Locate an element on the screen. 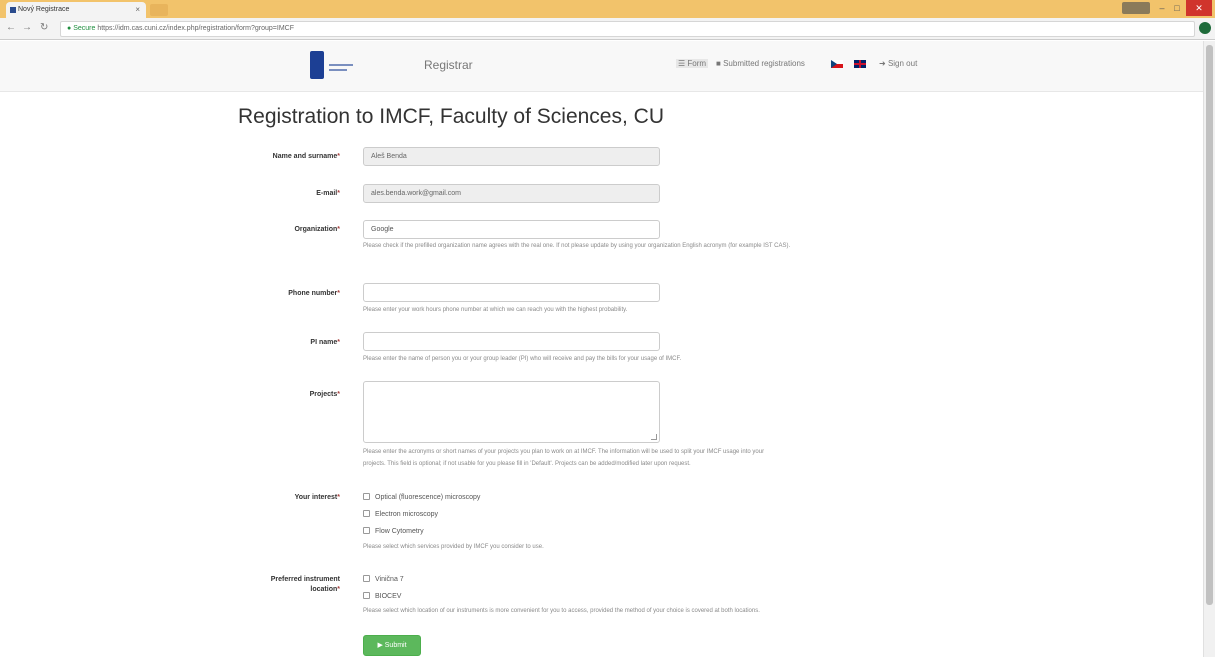  interest-label: Your interest* is located at coordinates (317, 497).